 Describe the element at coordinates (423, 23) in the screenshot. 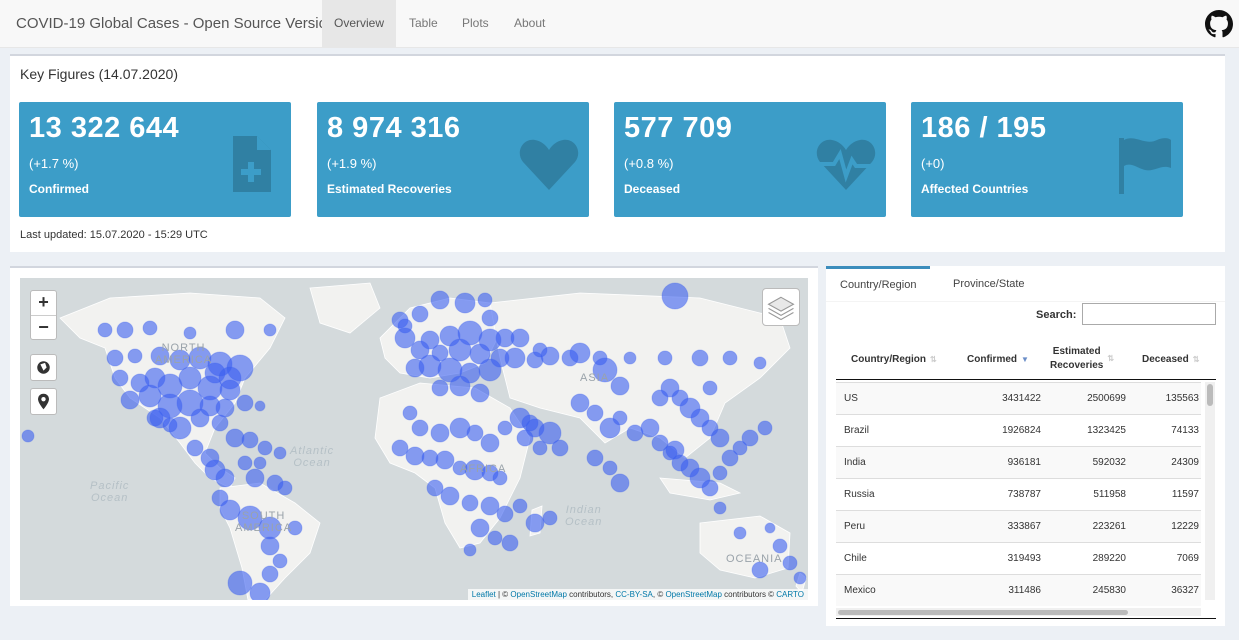

I see `tab-table: Table` at that location.